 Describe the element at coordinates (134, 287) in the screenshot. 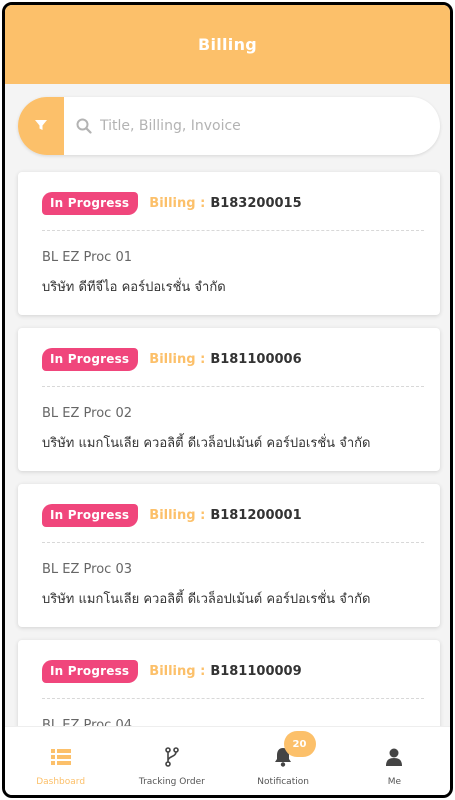

I see `company-name: บริษัท ดีทีจีไอ คอร์ปอเรชั่น จำกัด` at that location.